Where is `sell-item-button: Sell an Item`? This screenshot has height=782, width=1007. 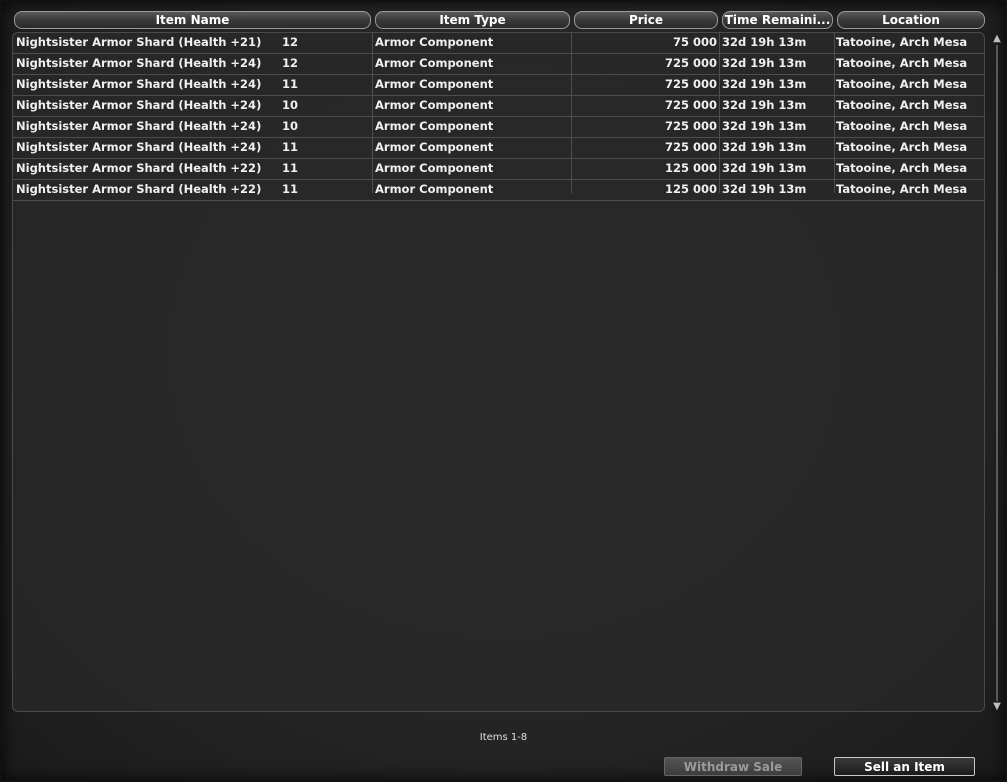 sell-item-button: Sell an Item is located at coordinates (904, 766).